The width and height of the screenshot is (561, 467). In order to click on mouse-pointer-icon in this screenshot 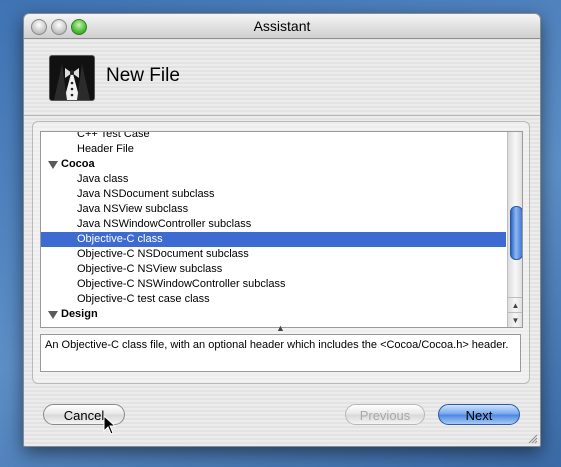, I will do `click(110, 425)`.